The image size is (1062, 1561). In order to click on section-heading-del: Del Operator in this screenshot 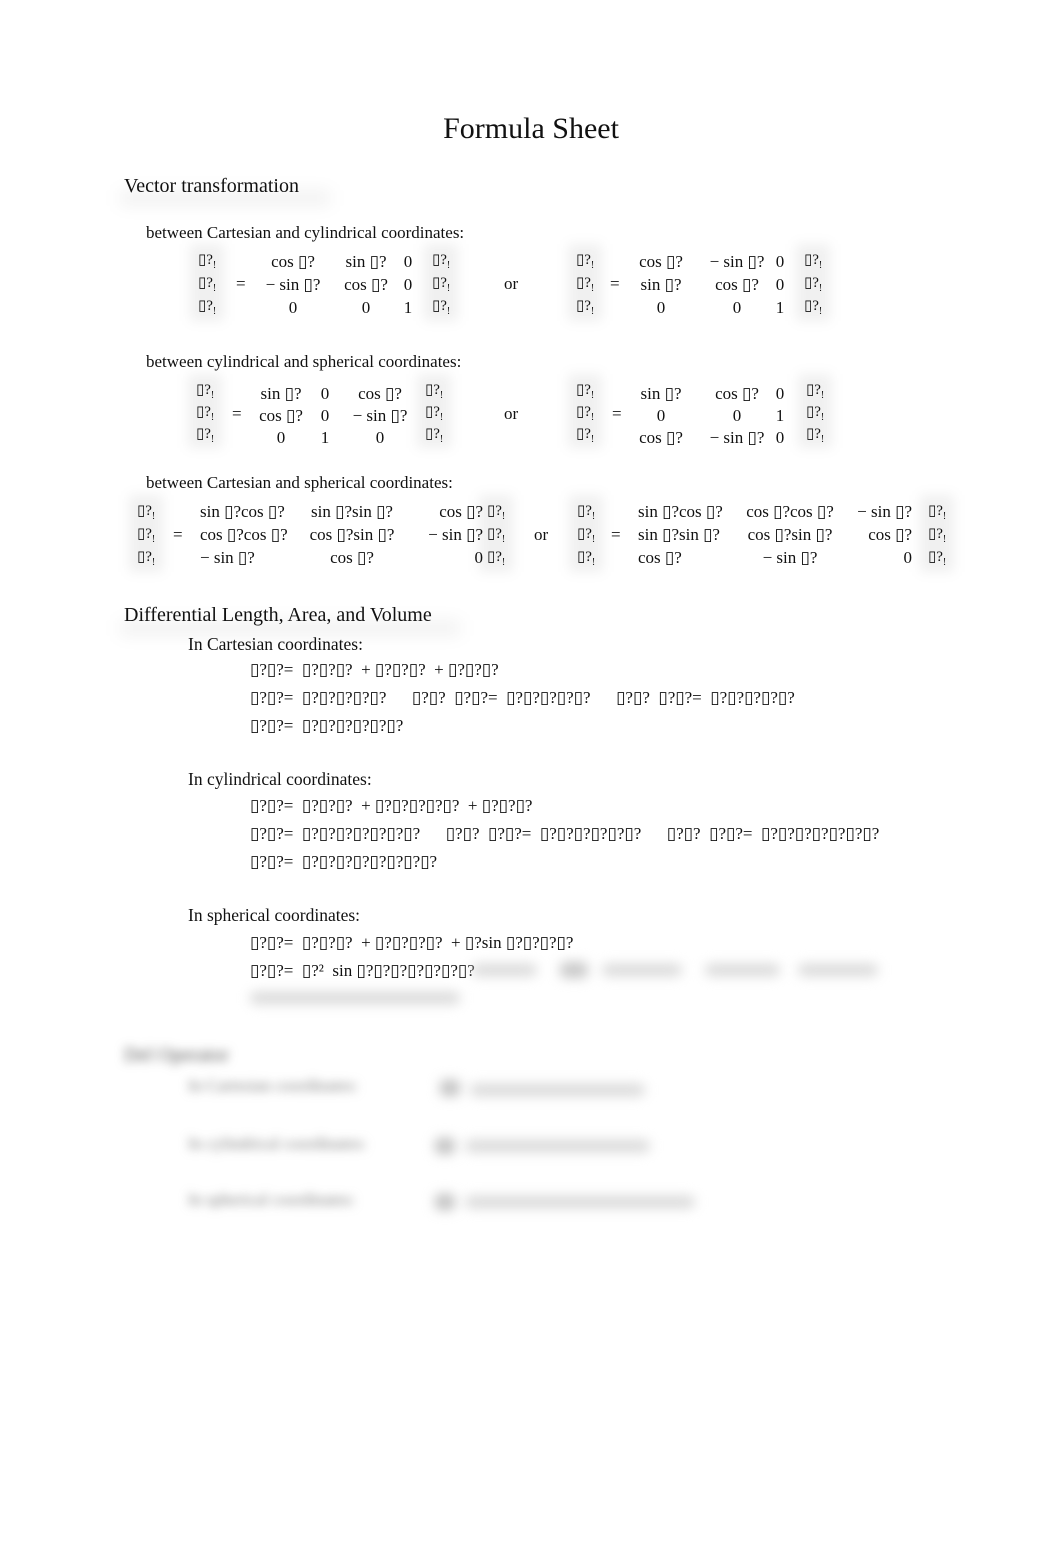, I will do `click(176, 1055)`.